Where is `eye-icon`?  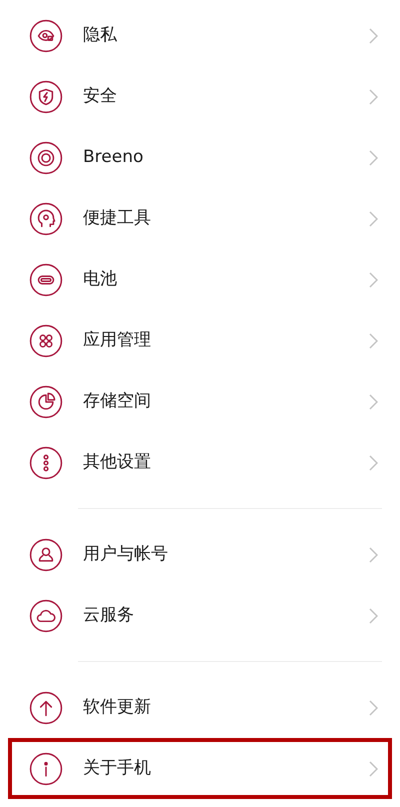
eye-icon is located at coordinates (46, 35).